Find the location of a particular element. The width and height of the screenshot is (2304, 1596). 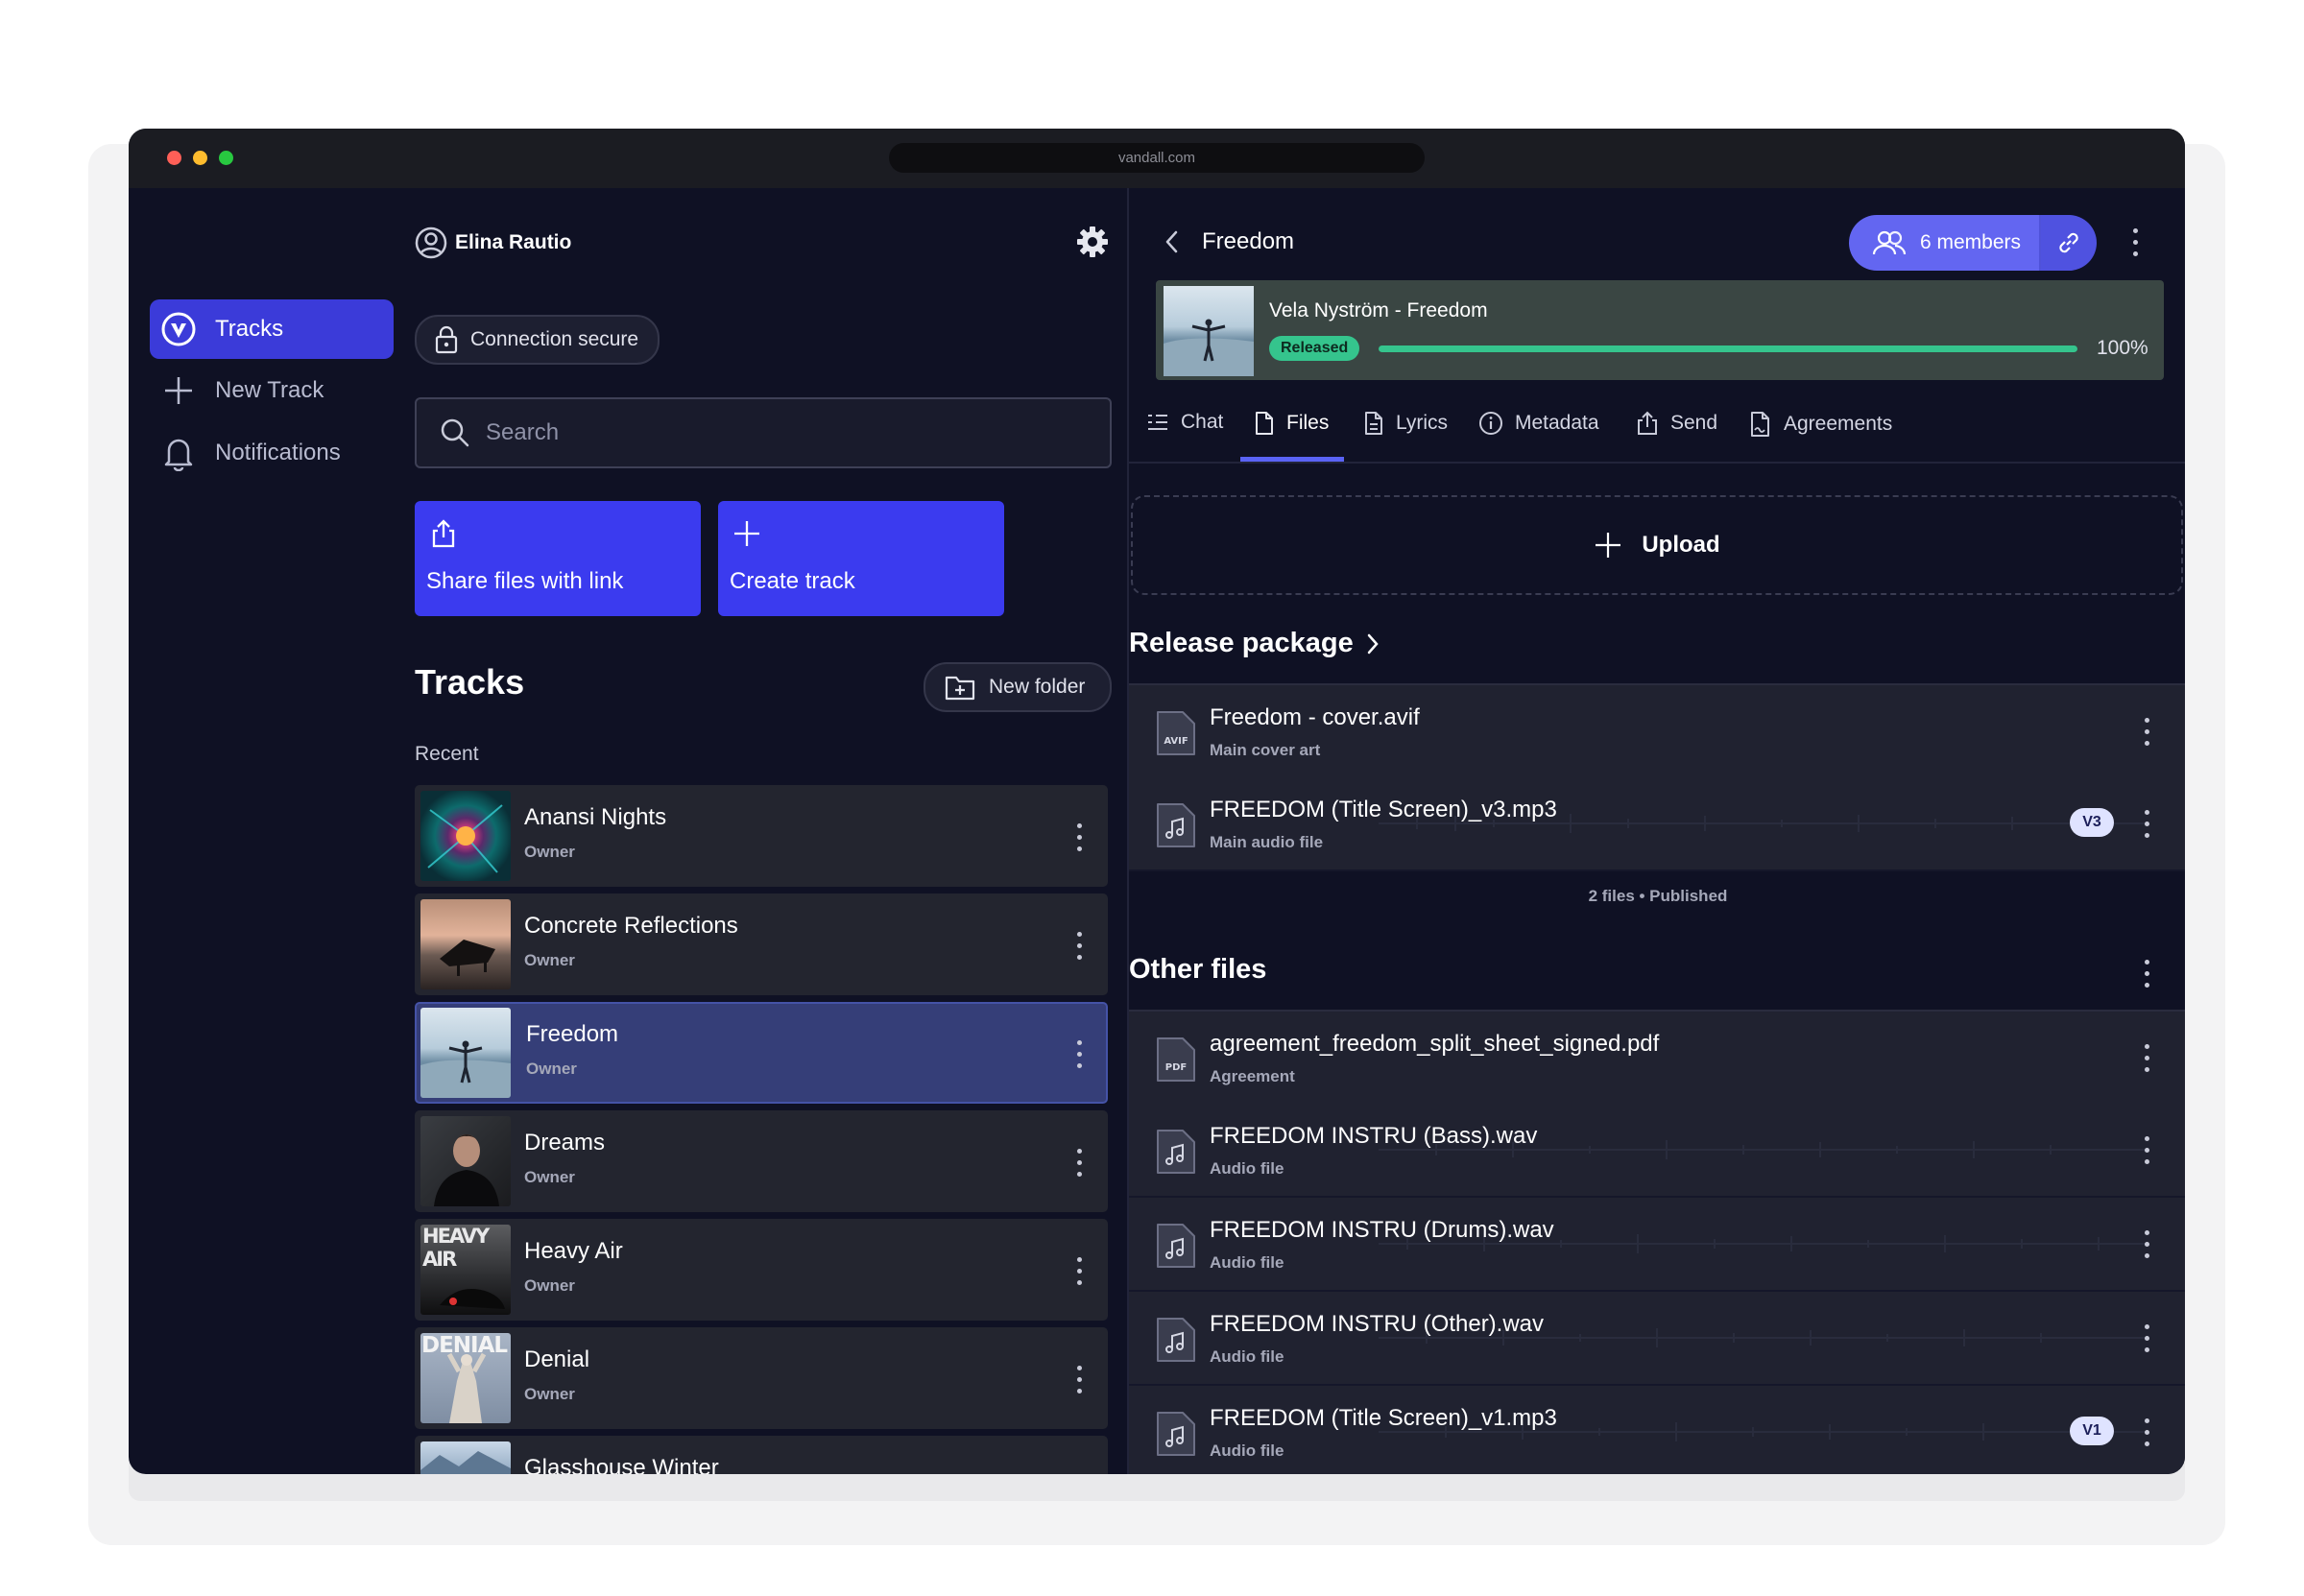

address-bar: vandall.com is located at coordinates (1157, 158).